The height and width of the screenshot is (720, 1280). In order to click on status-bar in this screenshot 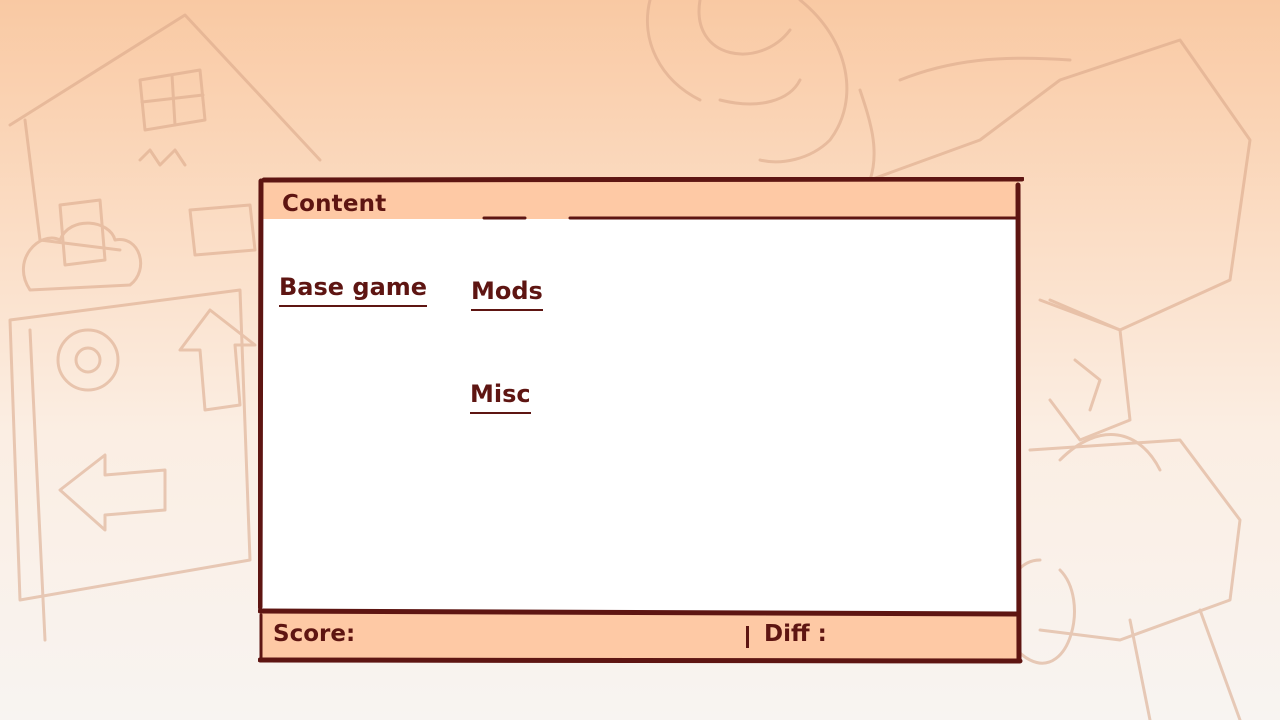, I will do `click(639, 636)`.